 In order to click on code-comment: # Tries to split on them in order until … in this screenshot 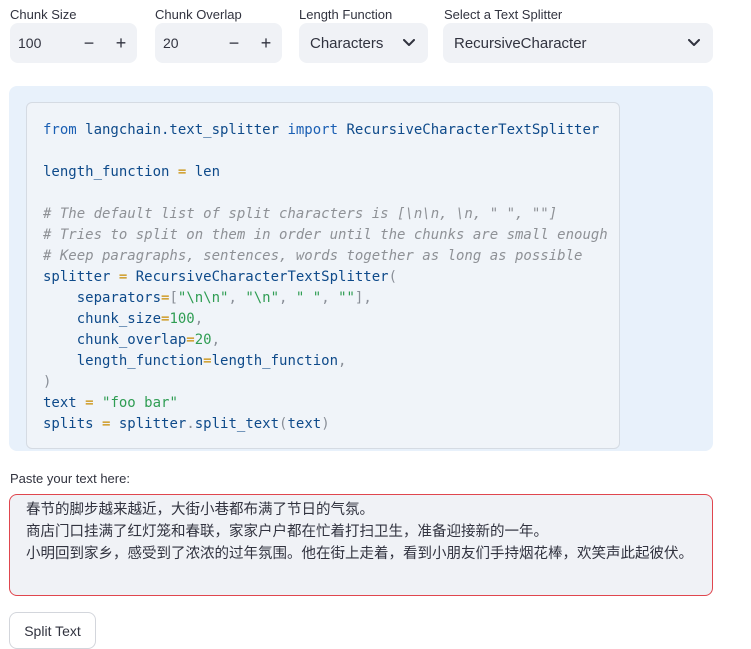, I will do `click(325, 235)`.